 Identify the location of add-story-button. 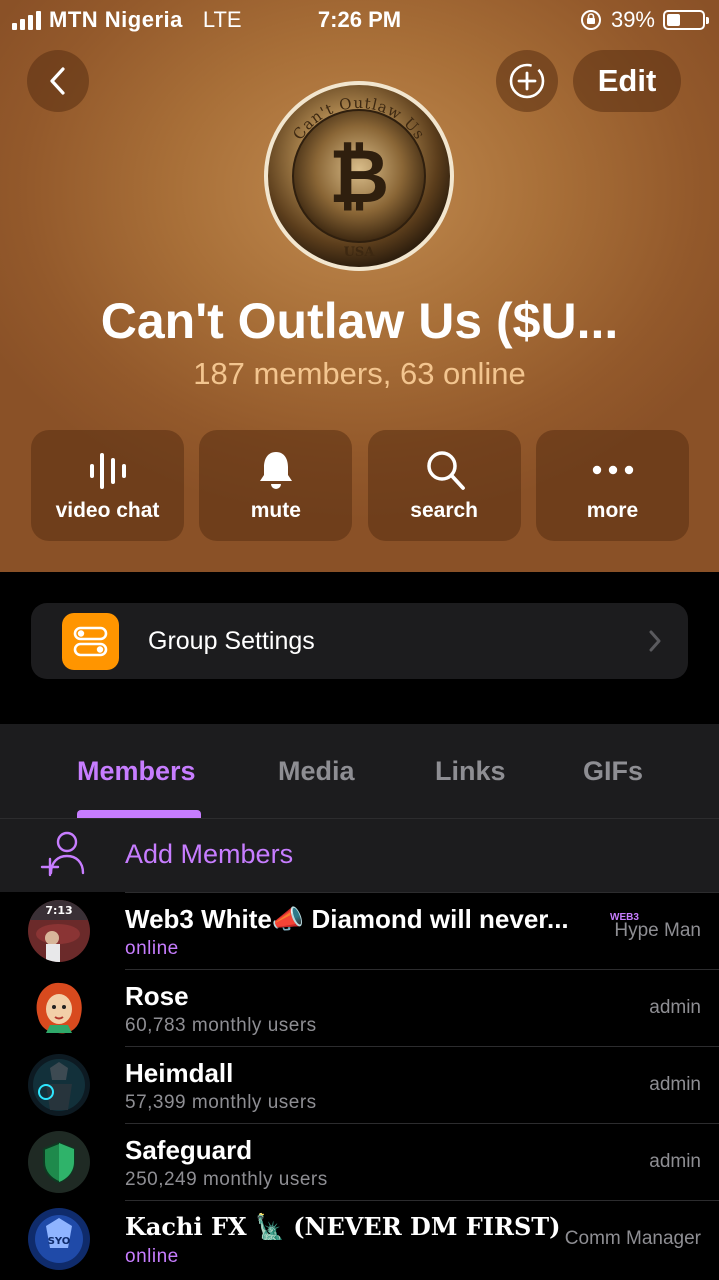
(527, 81).